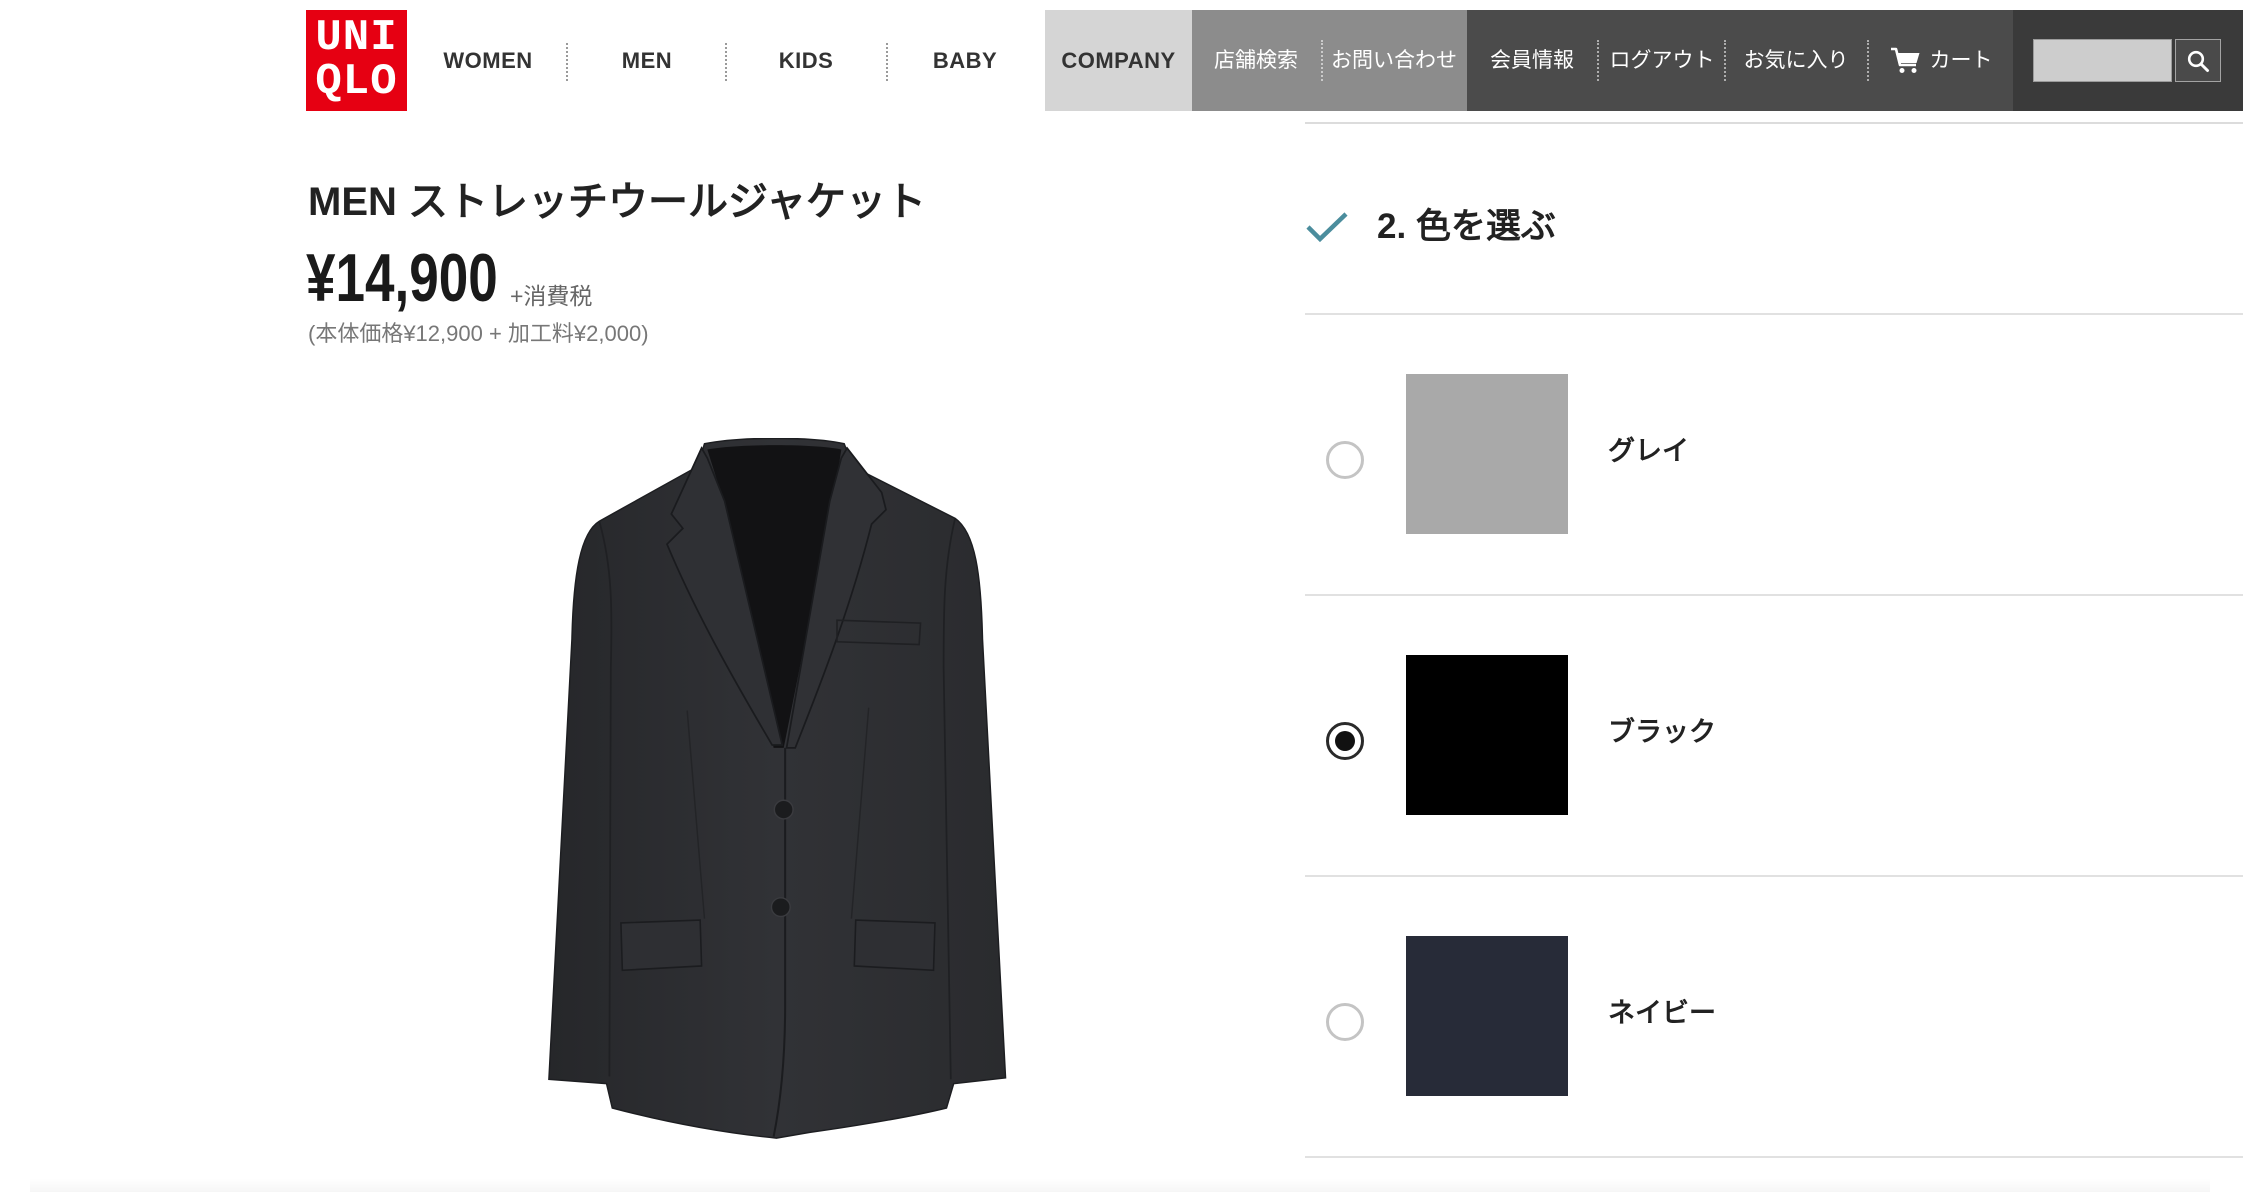 The height and width of the screenshot is (1192, 2248). Describe the element at coordinates (1120, 1185) in the screenshot. I see `page-bottom-shadow` at that location.